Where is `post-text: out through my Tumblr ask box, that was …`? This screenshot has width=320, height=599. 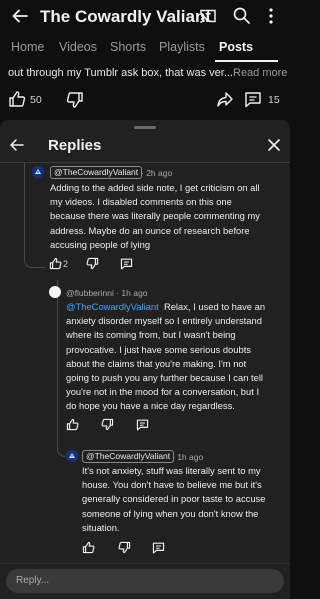 post-text: out through my Tumblr ask box, that was … is located at coordinates (147, 73).